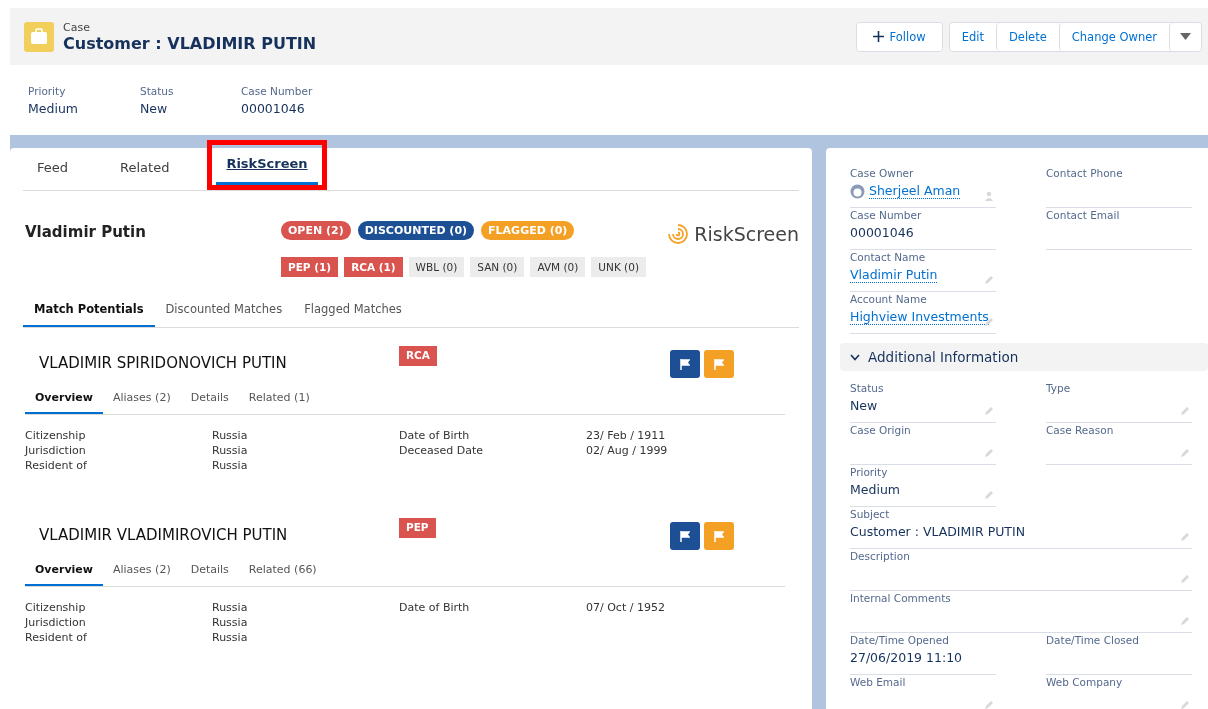 This screenshot has width=1208, height=709. Describe the element at coordinates (163, 363) in the screenshot. I see `match-name: VLADIMIR SPIRIDONOVICH PUTIN` at that location.